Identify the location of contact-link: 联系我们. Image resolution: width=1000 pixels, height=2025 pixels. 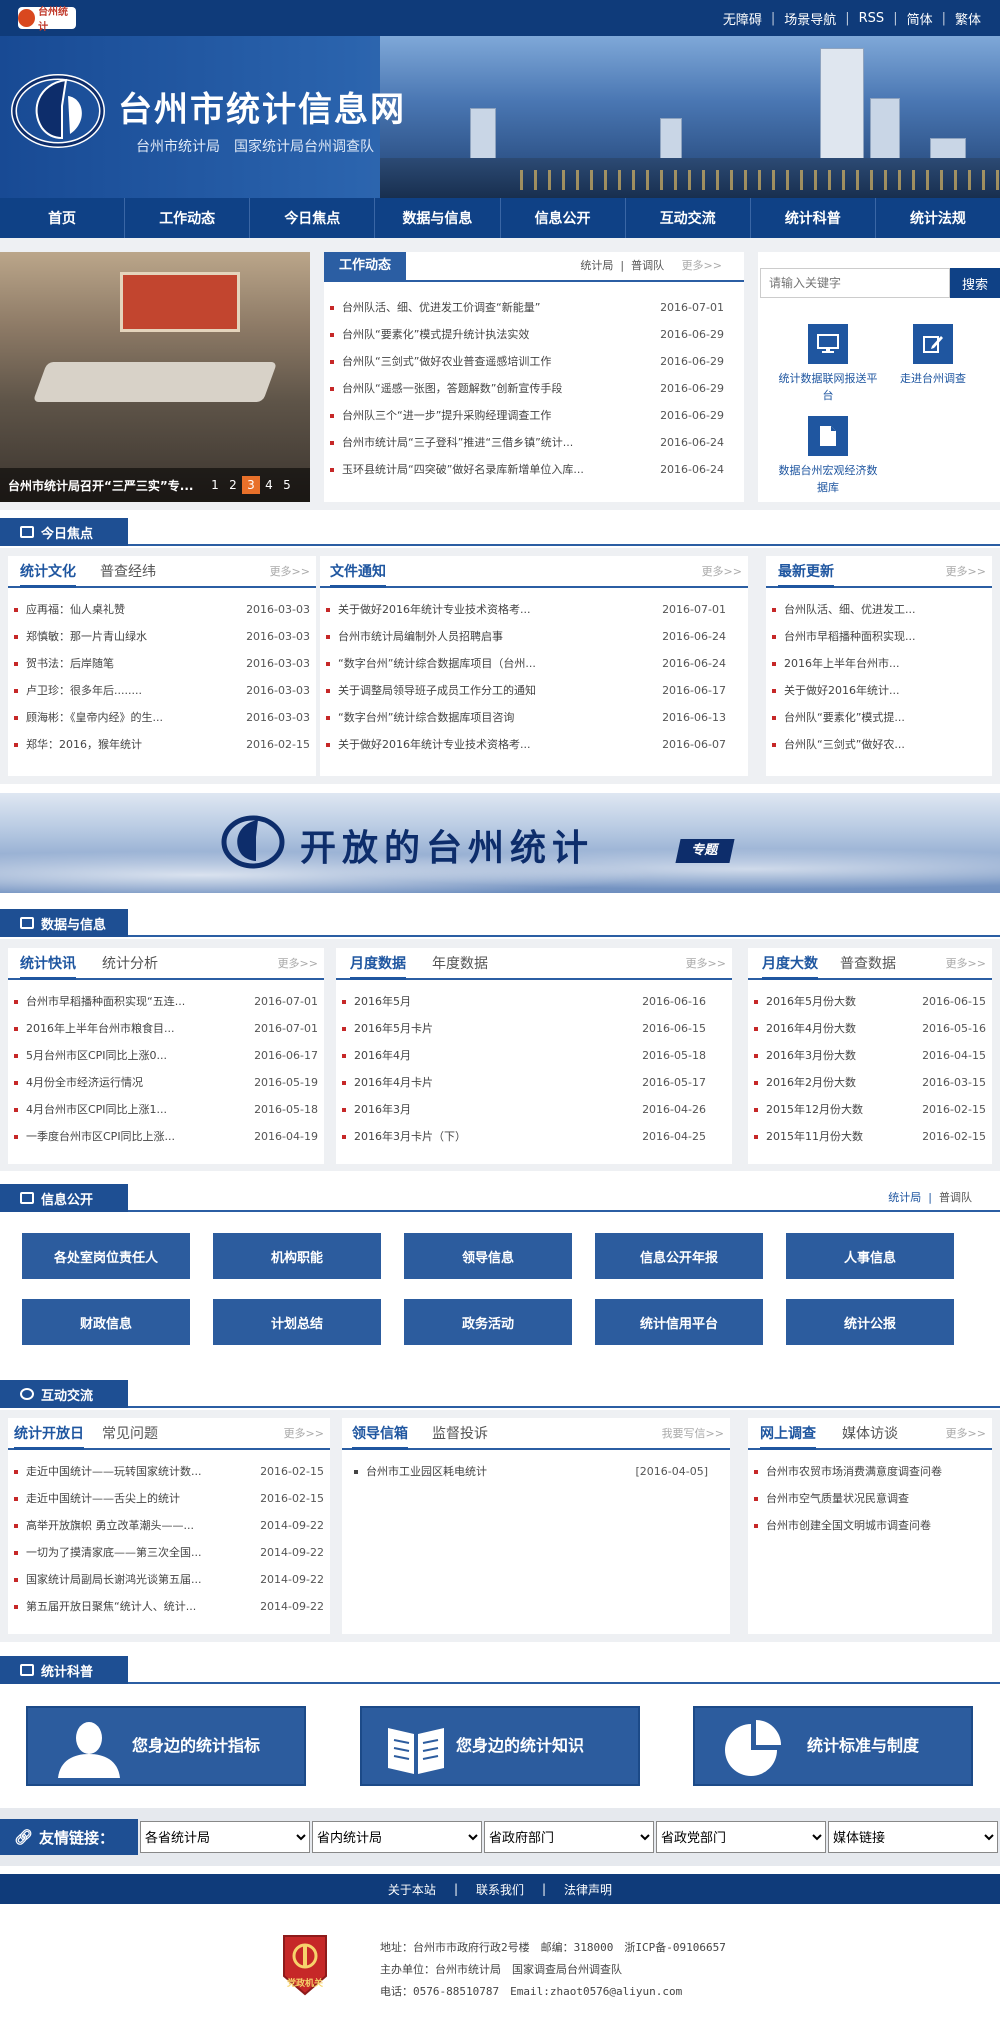
(500, 1889).